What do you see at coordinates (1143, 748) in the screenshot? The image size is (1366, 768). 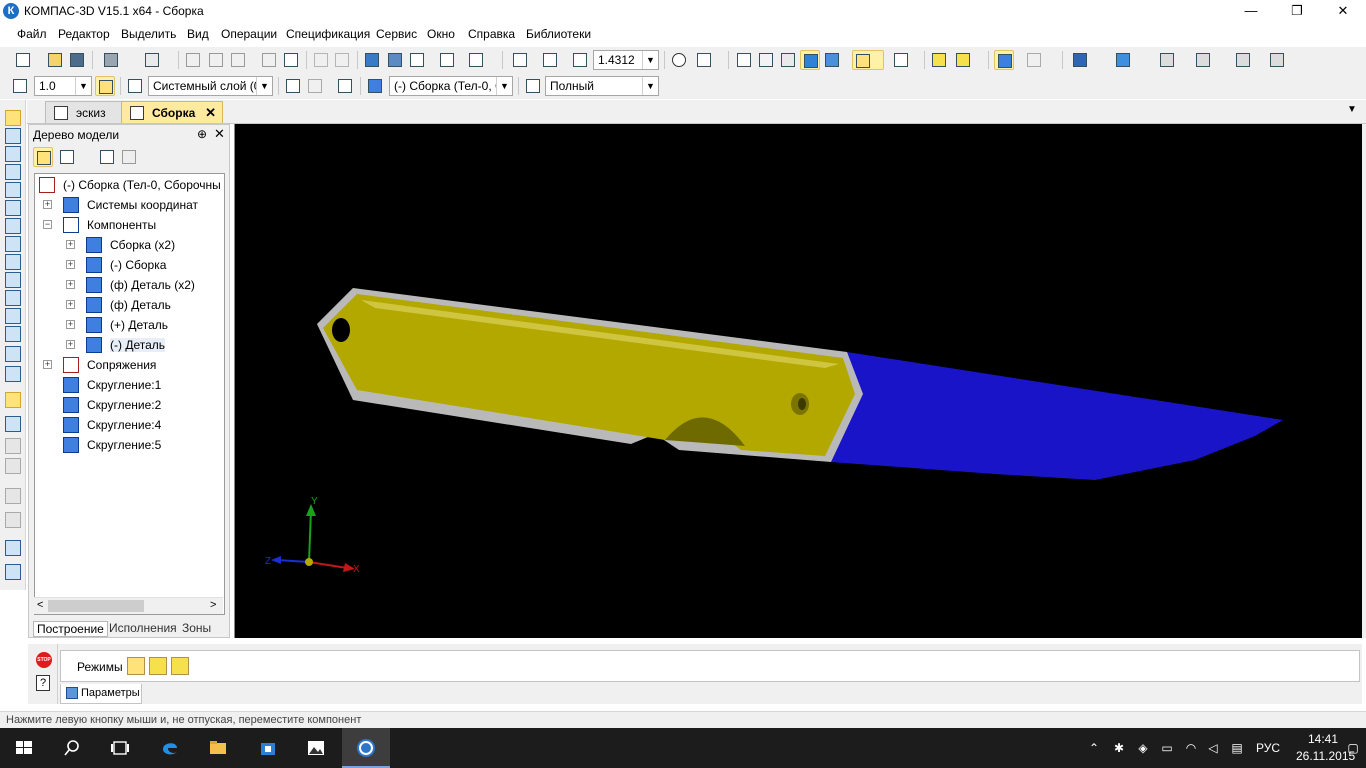 I see `tray-app-icon: ◈` at bounding box center [1143, 748].